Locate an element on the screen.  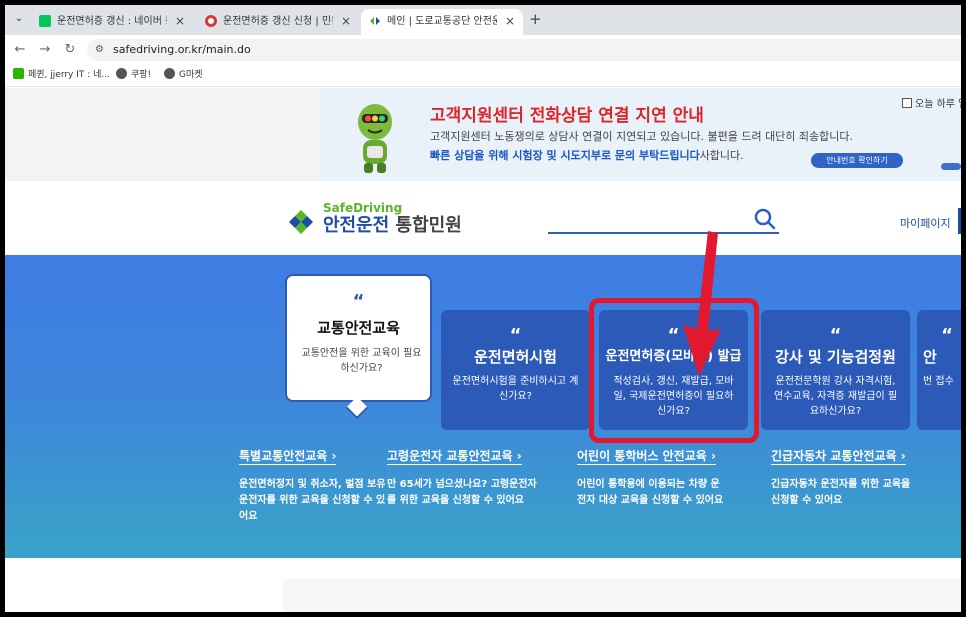
today-close-checkbox: 오늘 하루 열 is located at coordinates (931, 105).